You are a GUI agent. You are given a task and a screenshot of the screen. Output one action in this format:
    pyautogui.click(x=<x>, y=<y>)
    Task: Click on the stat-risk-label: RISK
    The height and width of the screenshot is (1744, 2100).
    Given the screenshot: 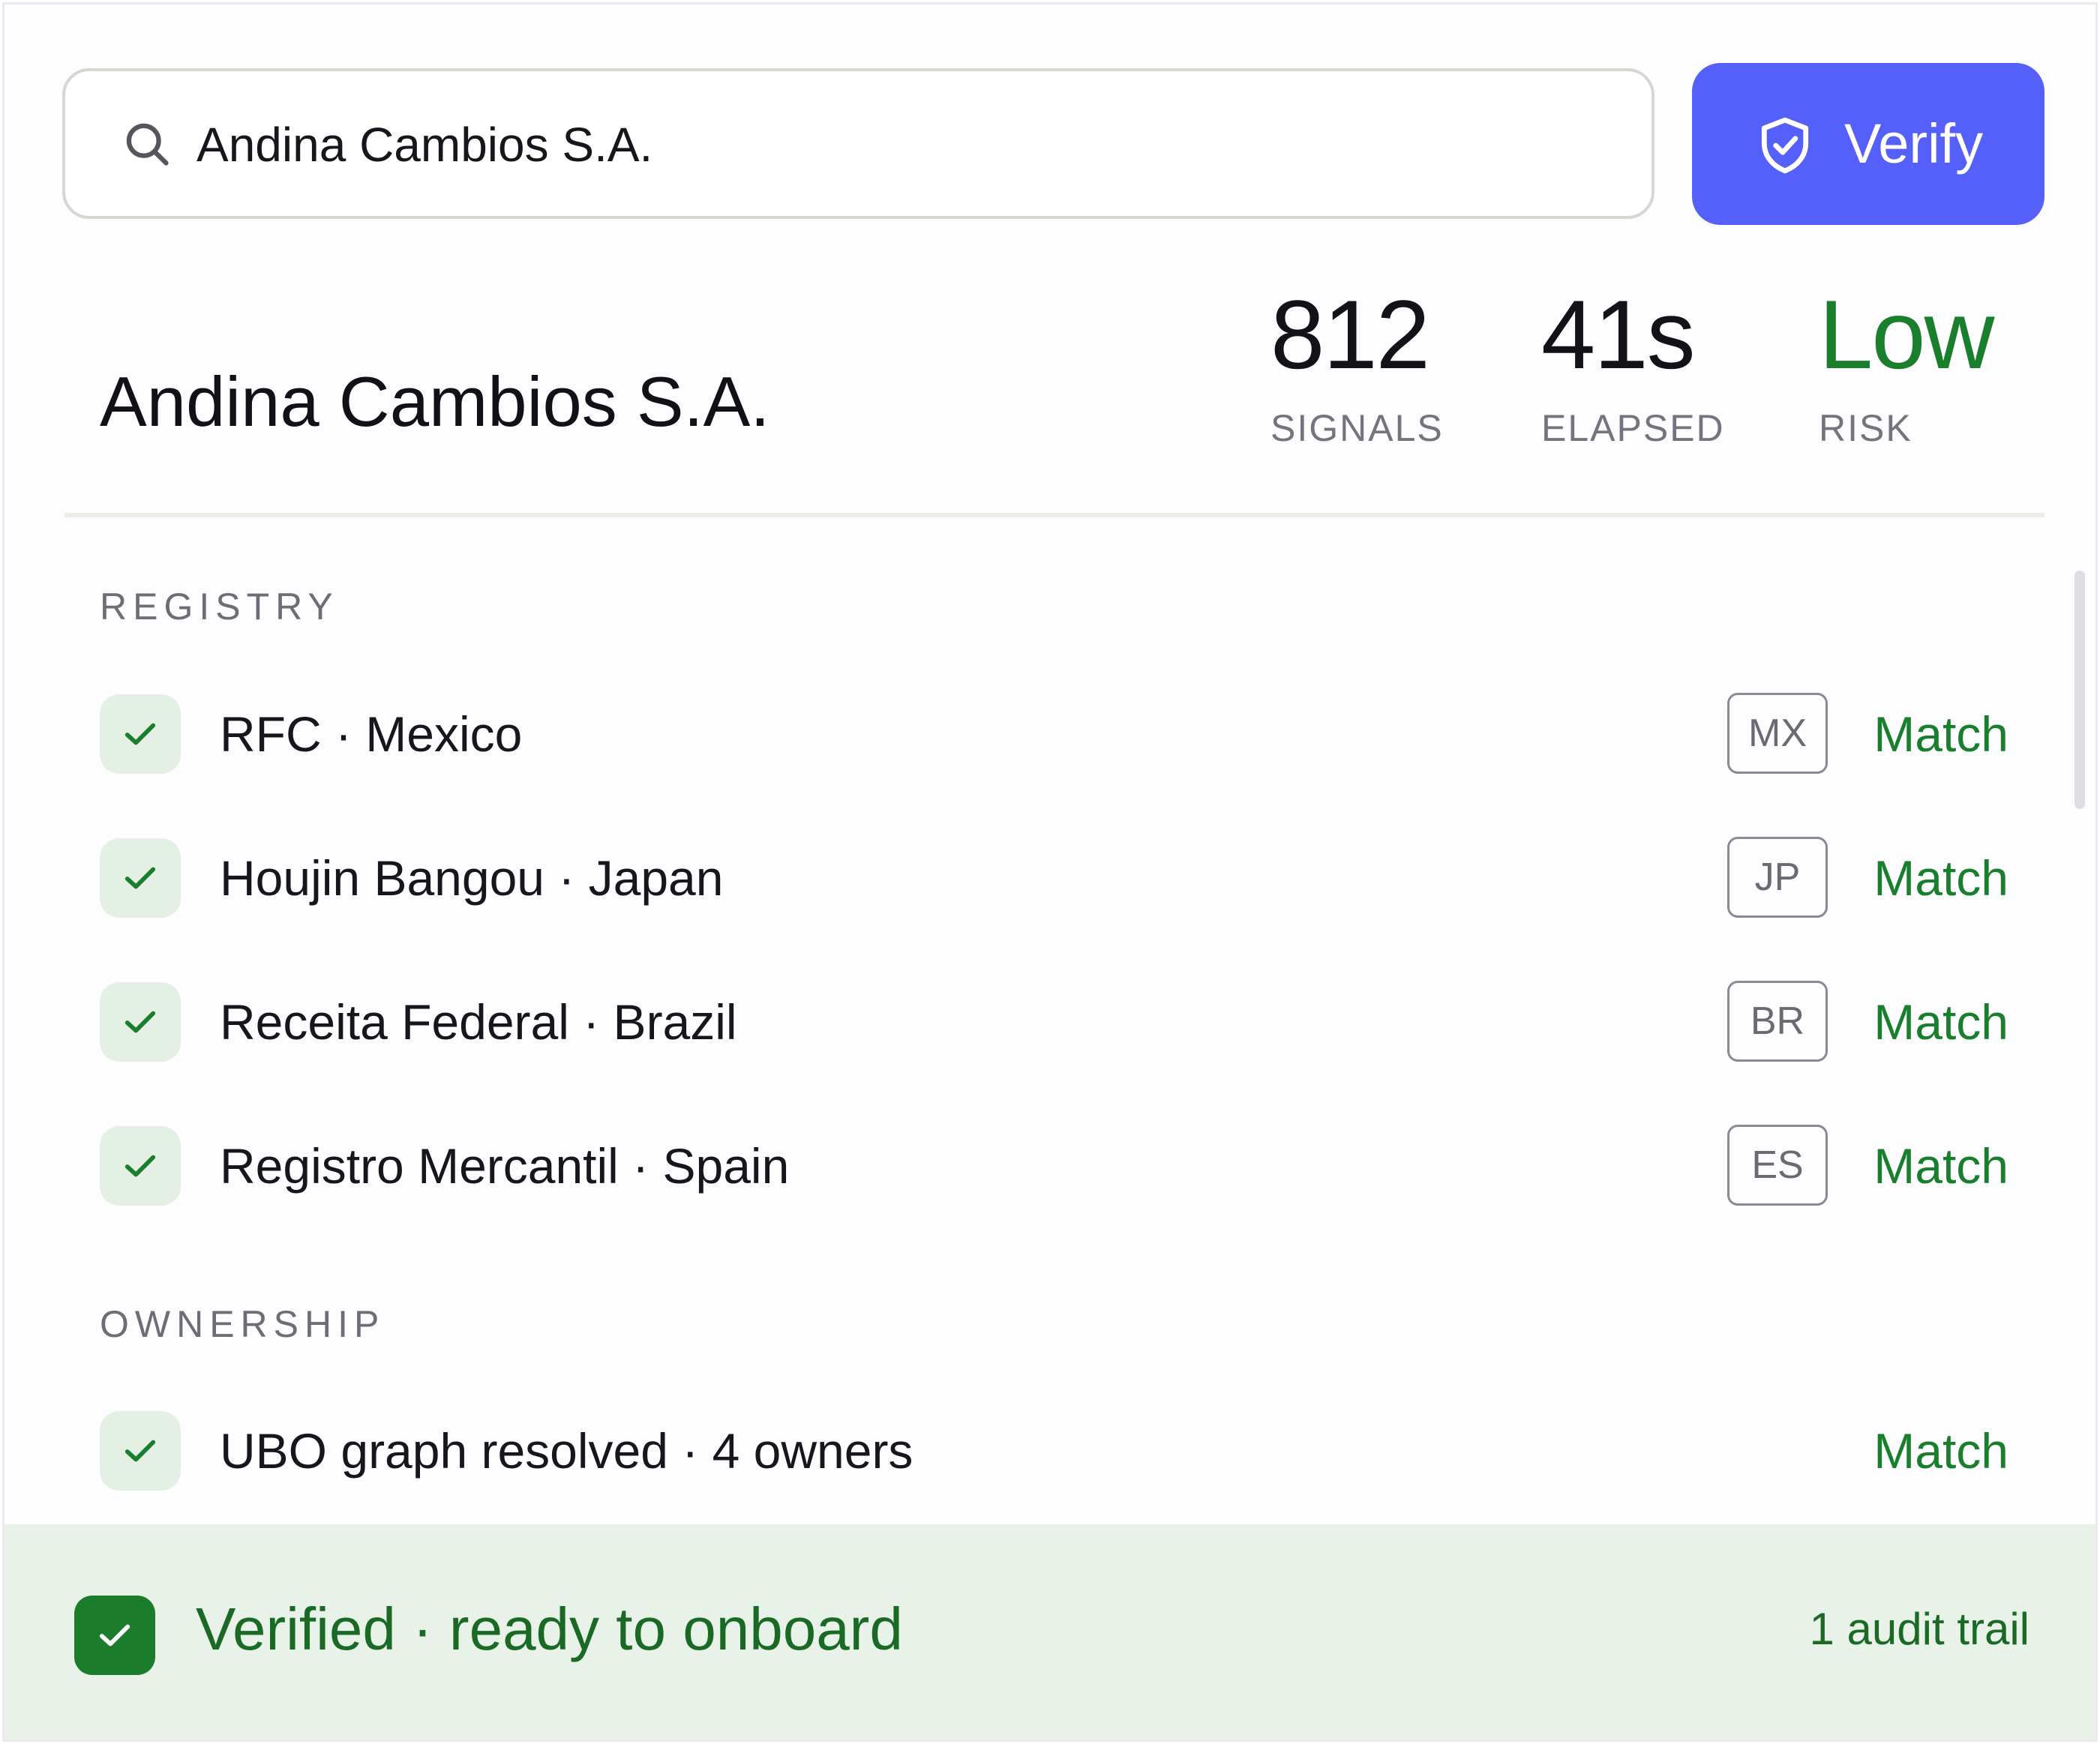 What is the action you would take?
    pyautogui.click(x=1865, y=428)
    